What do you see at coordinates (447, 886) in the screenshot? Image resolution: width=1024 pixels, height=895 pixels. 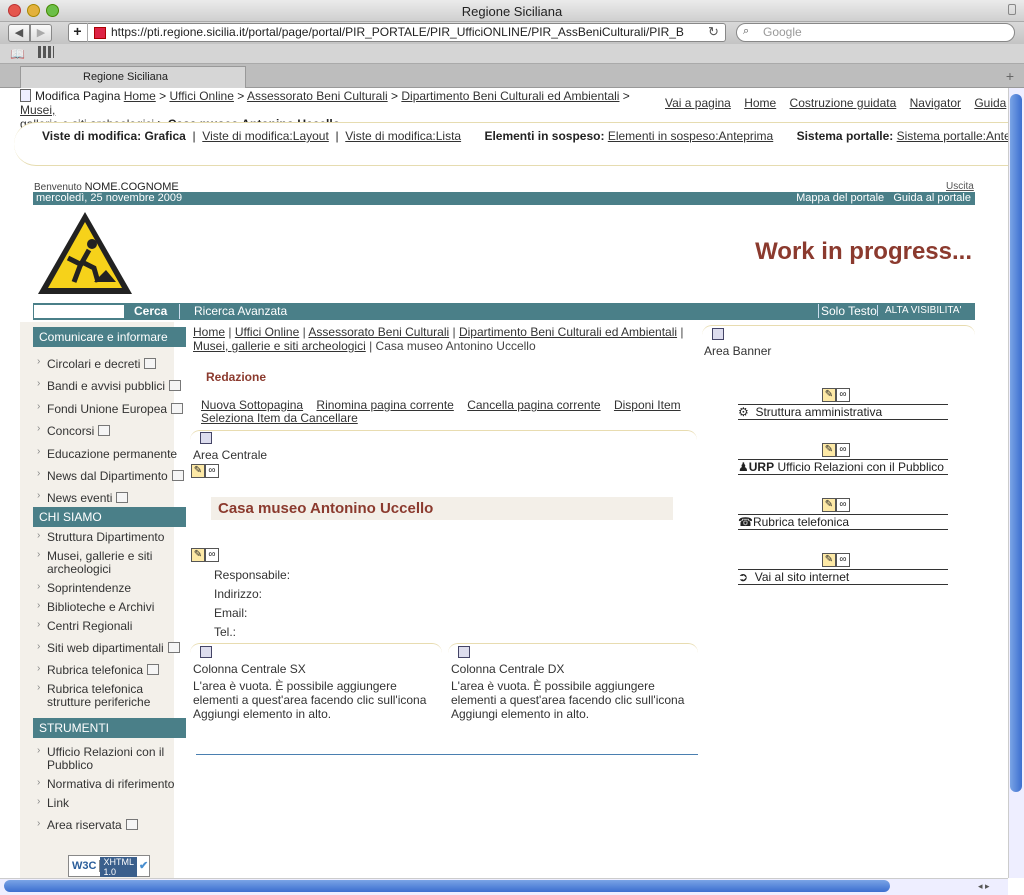 I see `horizontal-scroll-thumb` at bounding box center [447, 886].